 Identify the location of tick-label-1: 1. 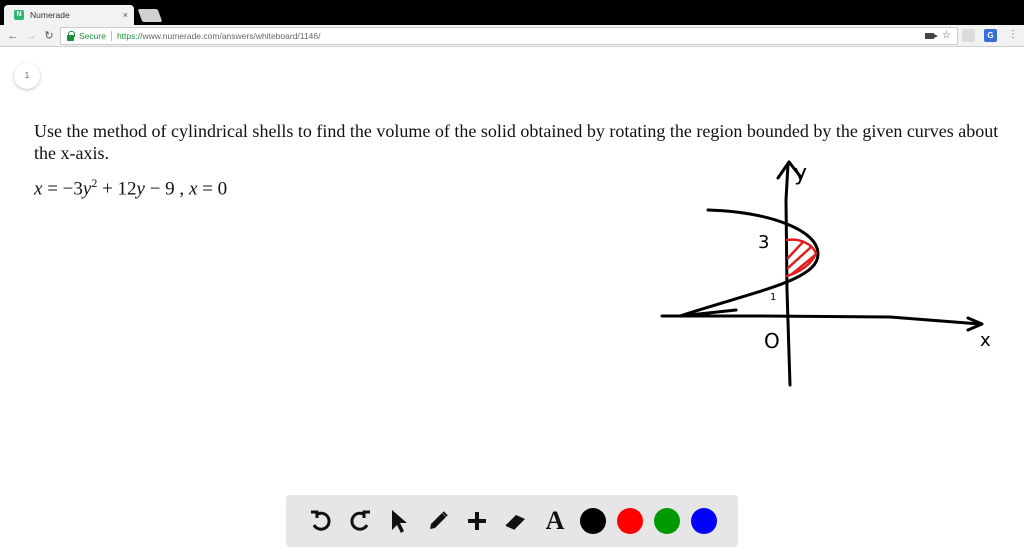
(773, 297).